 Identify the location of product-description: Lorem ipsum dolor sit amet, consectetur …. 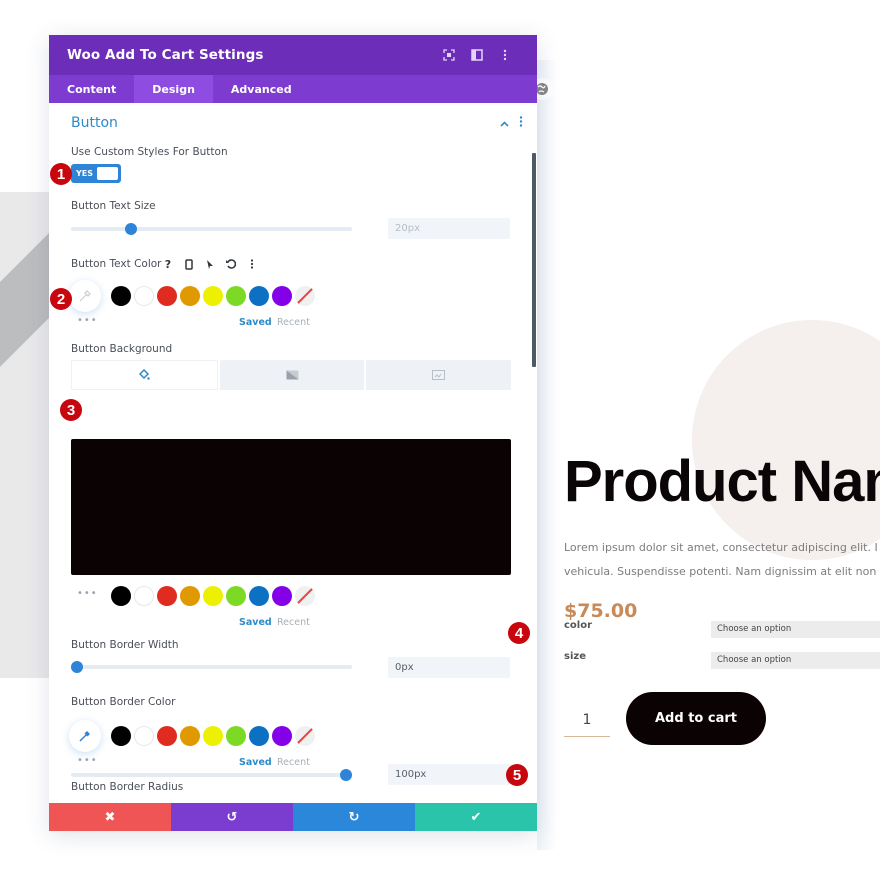
(722, 560).